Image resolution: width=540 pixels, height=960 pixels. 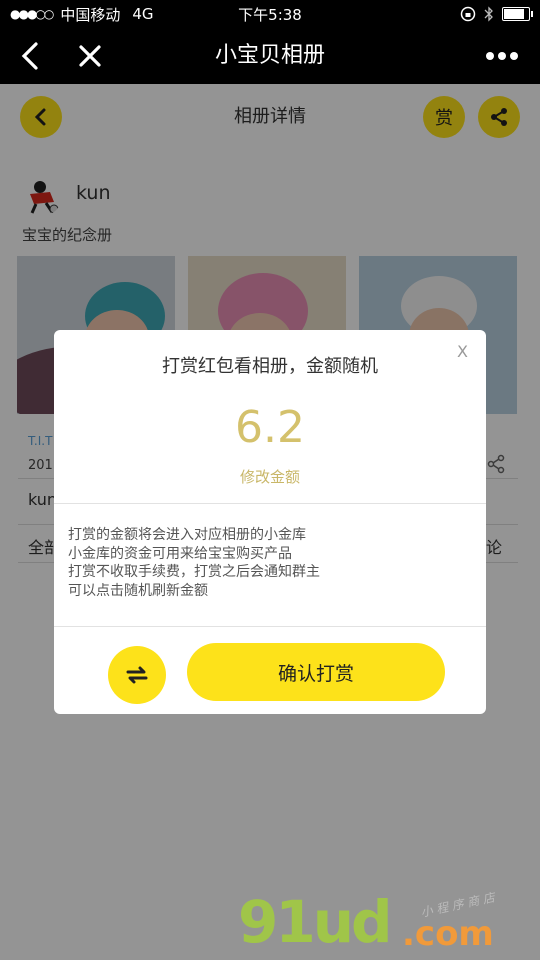 What do you see at coordinates (270, 366) in the screenshot?
I see `modal-title: 打赏红包看相册，金额随机` at bounding box center [270, 366].